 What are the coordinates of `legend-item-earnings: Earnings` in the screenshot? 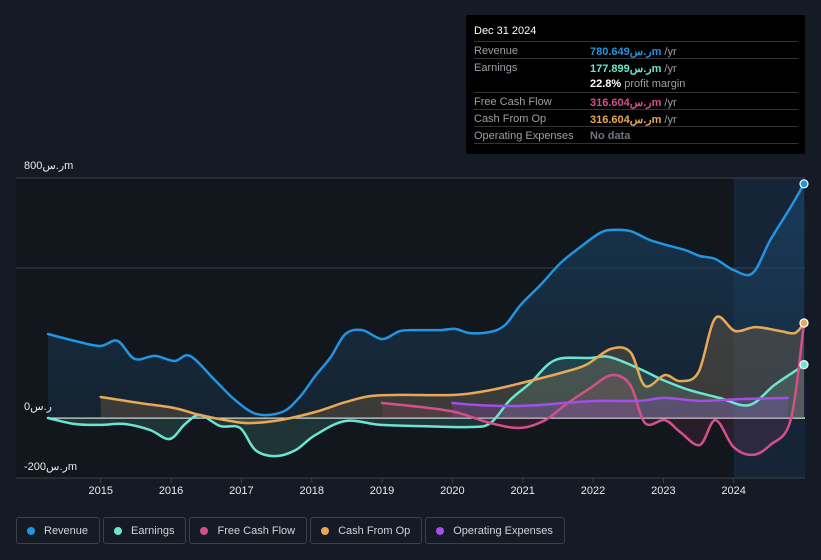 It's located at (145, 530).